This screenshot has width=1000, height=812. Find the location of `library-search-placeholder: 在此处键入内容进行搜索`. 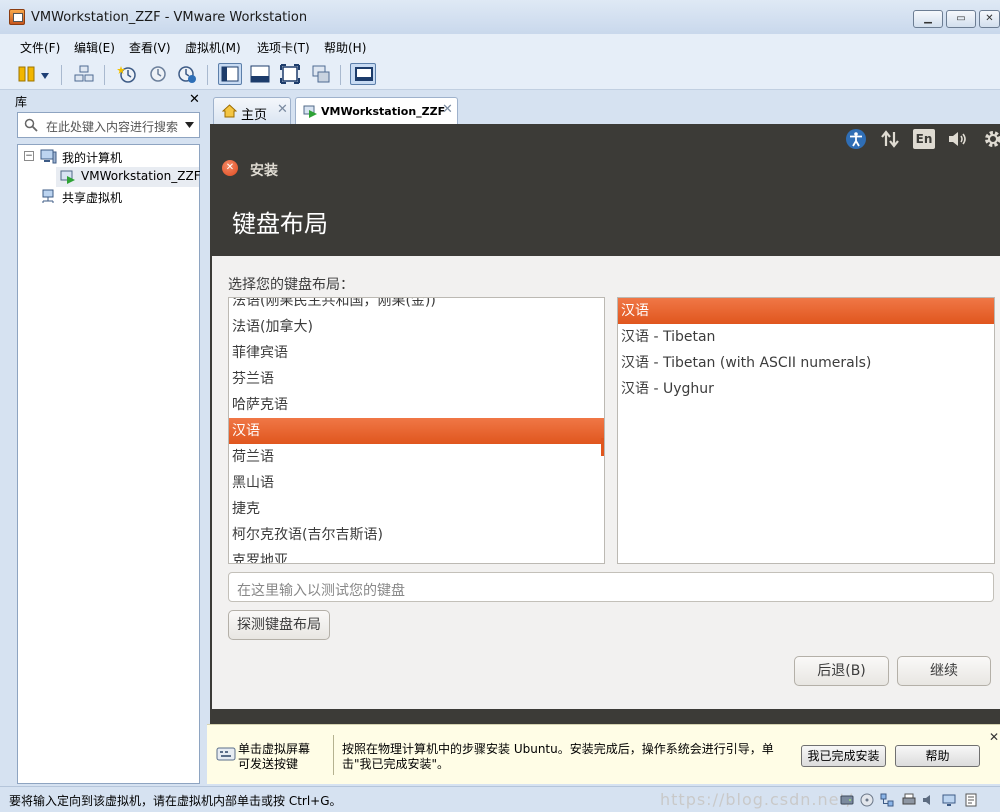

library-search-placeholder: 在此处键入内容进行搜索 is located at coordinates (112, 127).